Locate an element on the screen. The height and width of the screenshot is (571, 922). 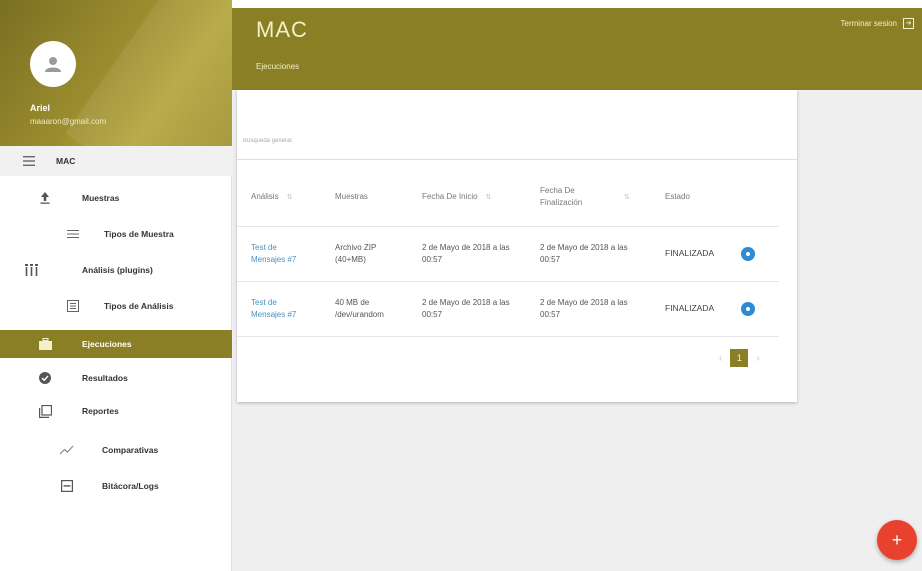
trending-icon is located at coordinates (67, 450).